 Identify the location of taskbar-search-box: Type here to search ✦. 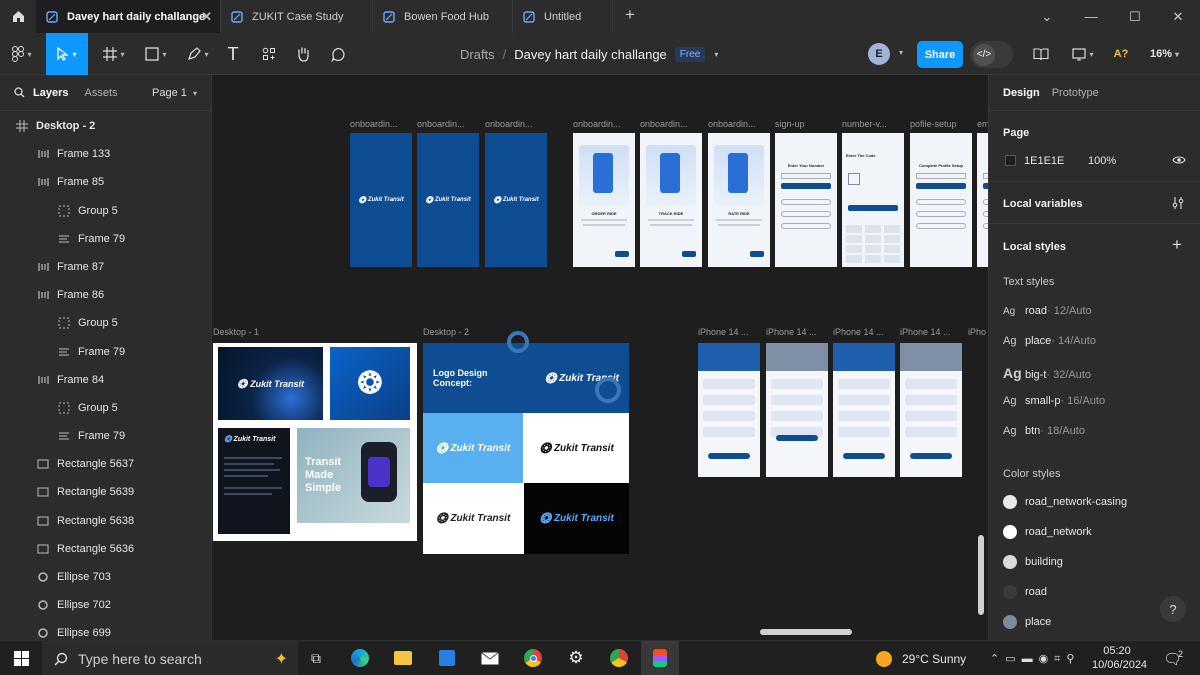
(170, 658).